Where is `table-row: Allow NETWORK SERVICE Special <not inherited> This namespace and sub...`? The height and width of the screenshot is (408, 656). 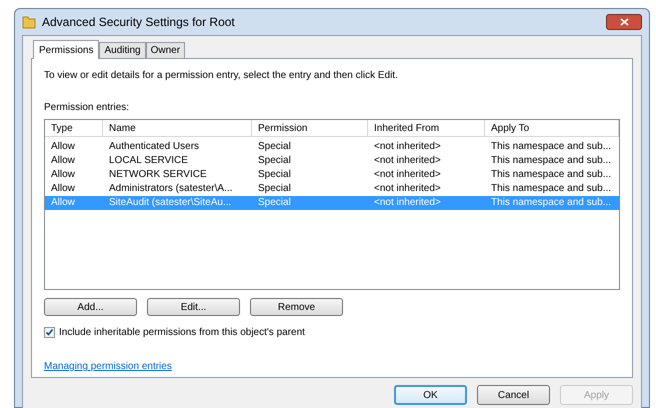 table-row: Allow NETWORK SERVICE Special <not inherited> This namespace and sub... is located at coordinates (332, 175).